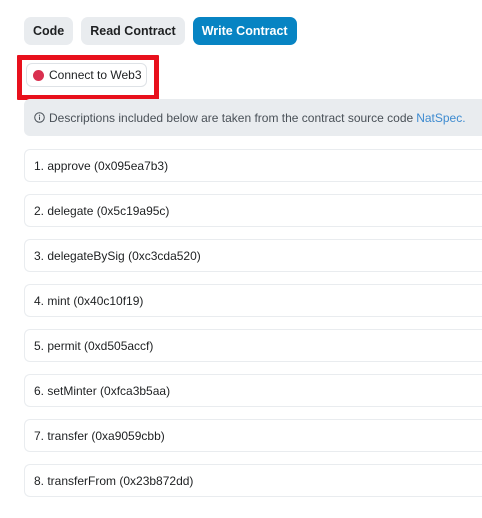 The image size is (482, 518). I want to click on tab-read-contract: Read Contract, so click(133, 31).